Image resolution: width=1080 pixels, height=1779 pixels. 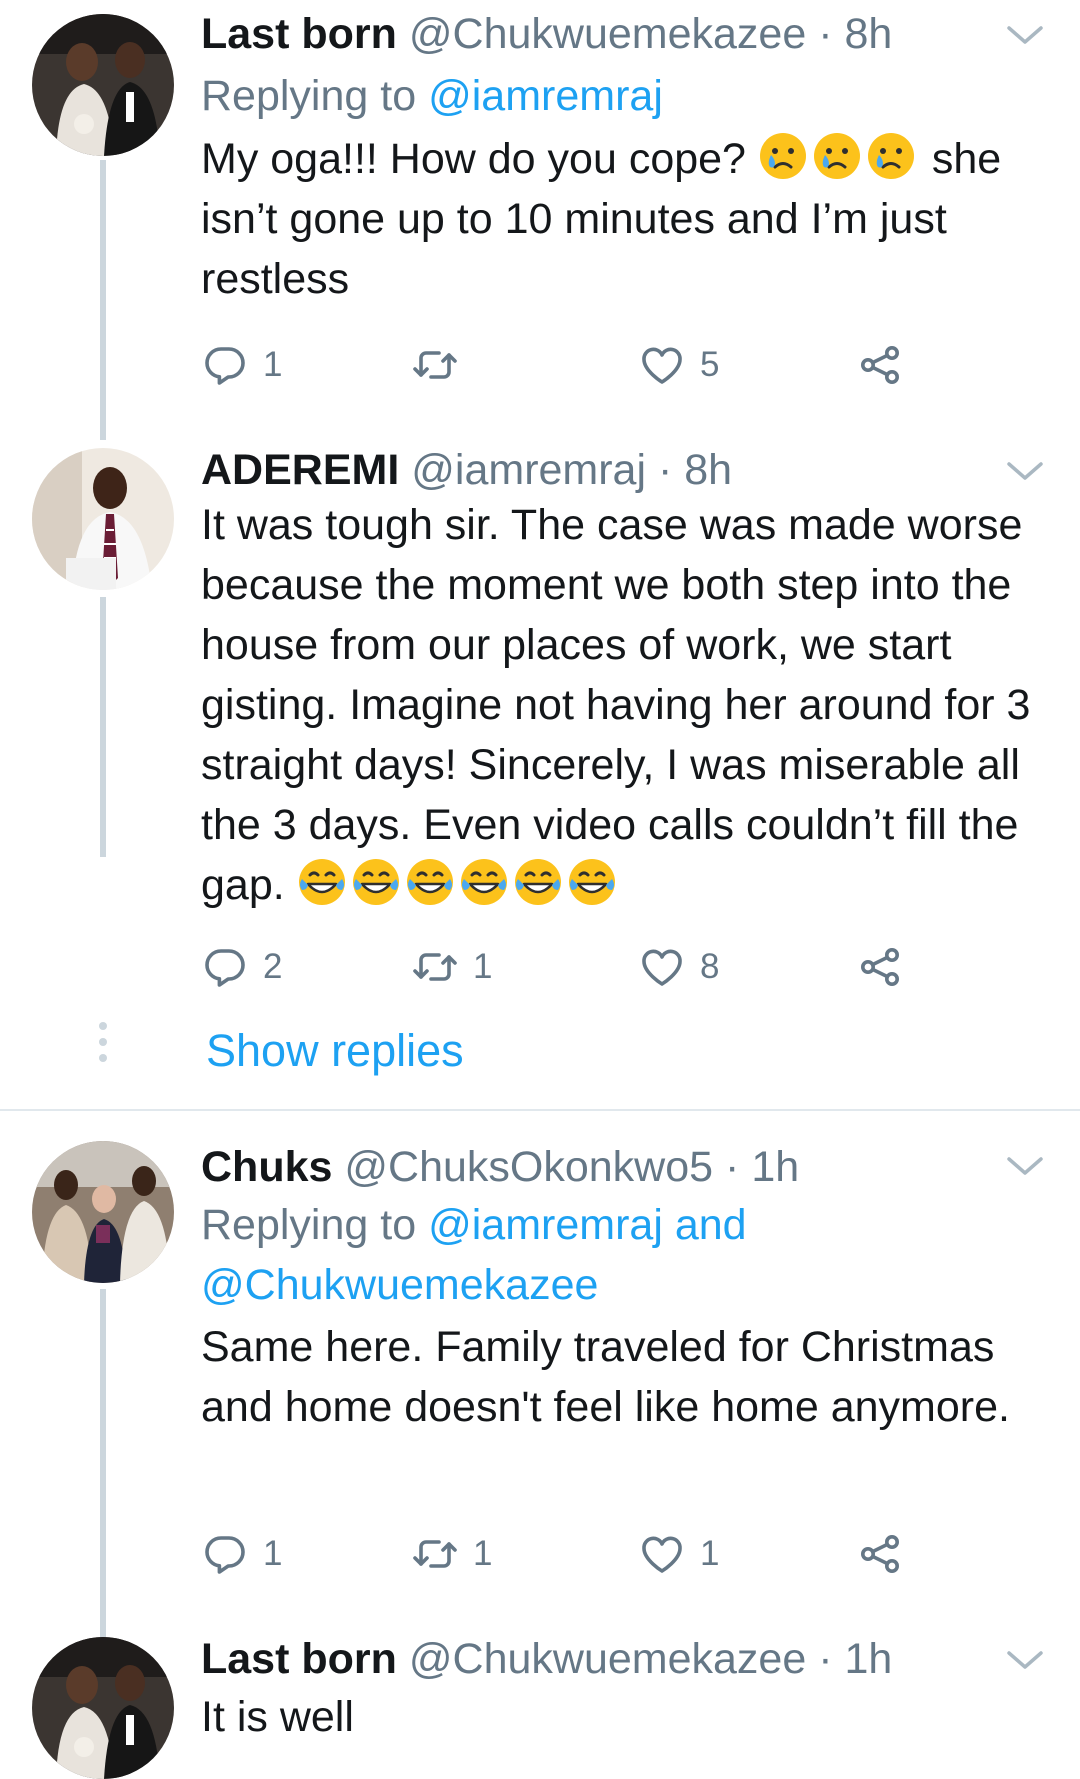 I want to click on tweet-header: Last born @Chukwuemekazee · 8h, so click(x=546, y=34).